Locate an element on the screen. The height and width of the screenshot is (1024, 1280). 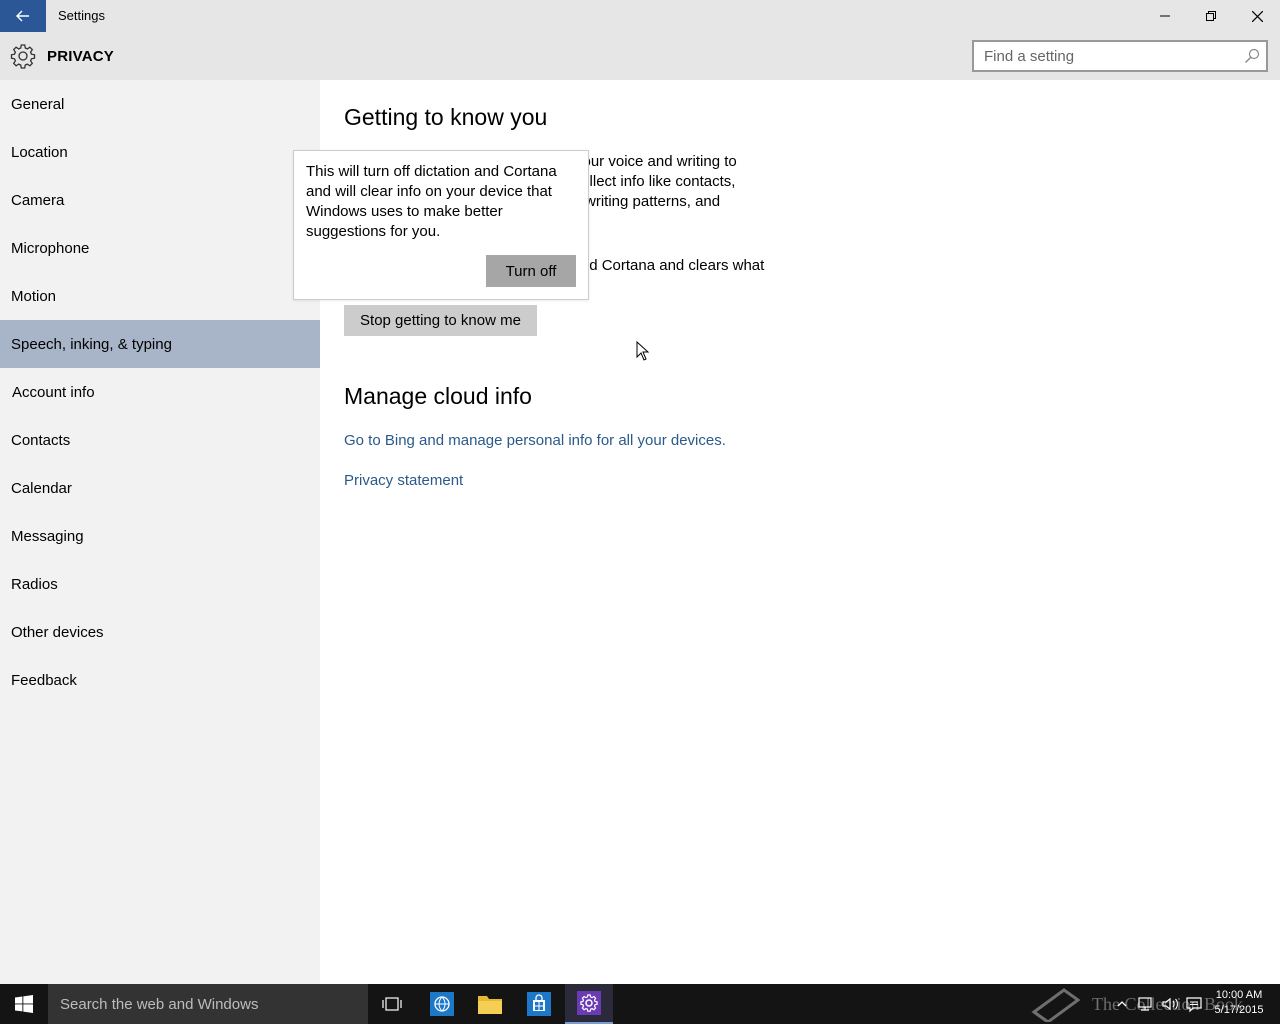
sidebar-item-label: Speech, inking, & typing is located at coordinates (91, 344).